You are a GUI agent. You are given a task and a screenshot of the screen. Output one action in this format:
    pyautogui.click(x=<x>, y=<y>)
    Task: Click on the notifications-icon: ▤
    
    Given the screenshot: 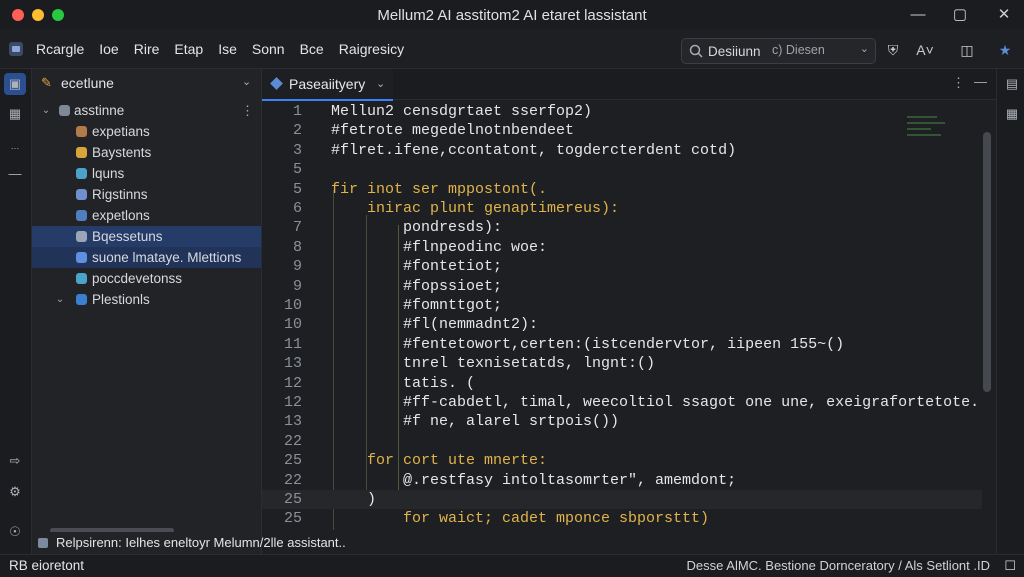 What is the action you would take?
    pyautogui.click(x=1012, y=84)
    